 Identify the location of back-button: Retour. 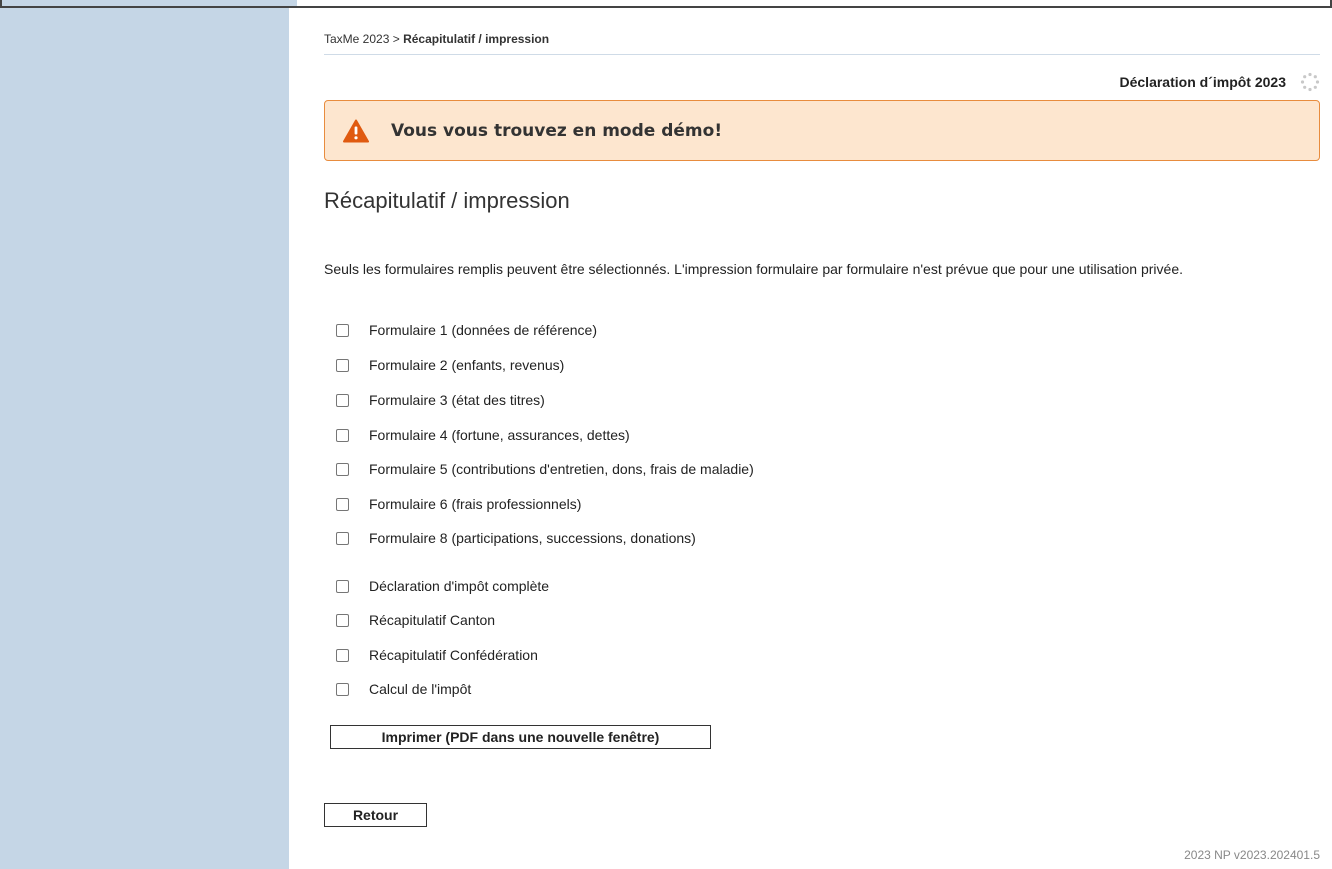
(375, 815).